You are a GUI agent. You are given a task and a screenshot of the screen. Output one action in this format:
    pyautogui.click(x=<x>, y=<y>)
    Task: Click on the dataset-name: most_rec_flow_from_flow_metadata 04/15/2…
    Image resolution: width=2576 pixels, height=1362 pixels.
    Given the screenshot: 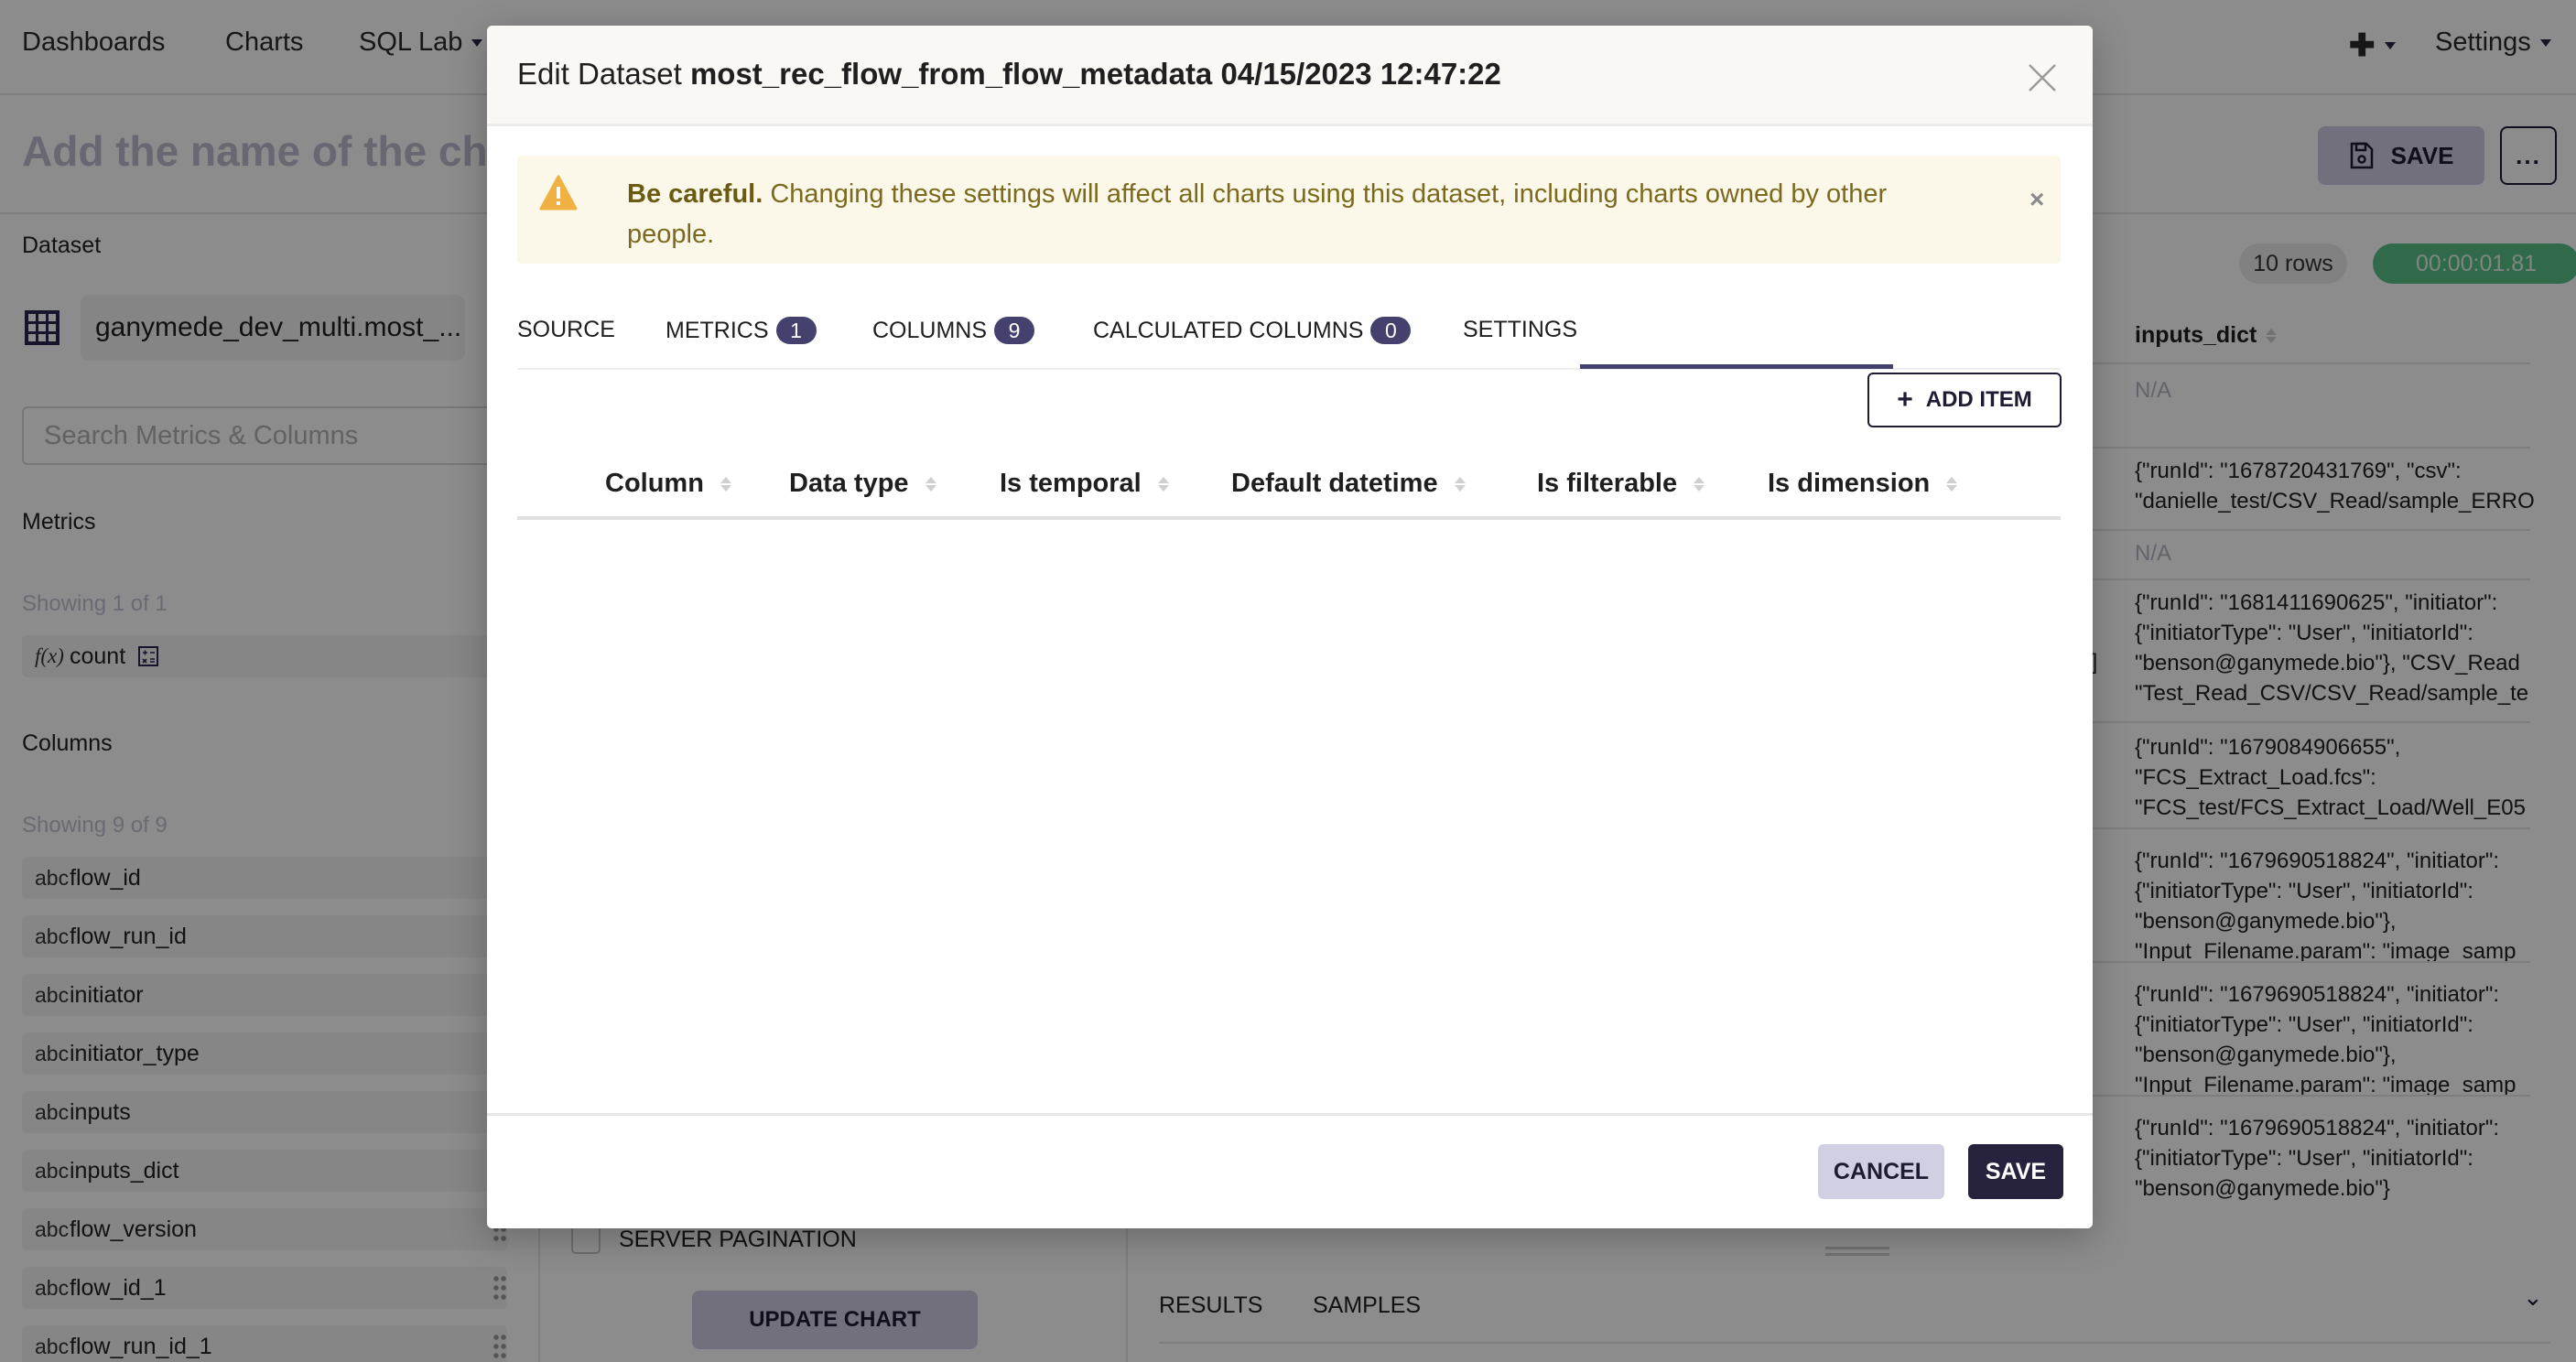 What is the action you would take?
    pyautogui.click(x=1095, y=74)
    